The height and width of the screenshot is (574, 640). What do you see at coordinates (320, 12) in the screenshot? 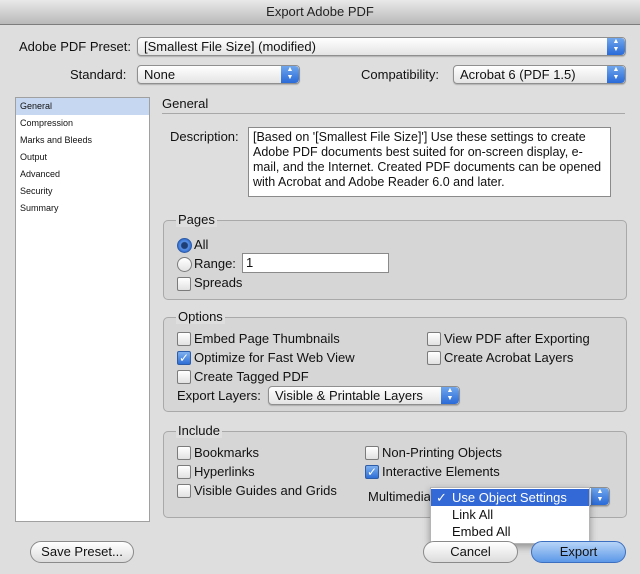
I see `window-title: Export Adobe PDF` at bounding box center [320, 12].